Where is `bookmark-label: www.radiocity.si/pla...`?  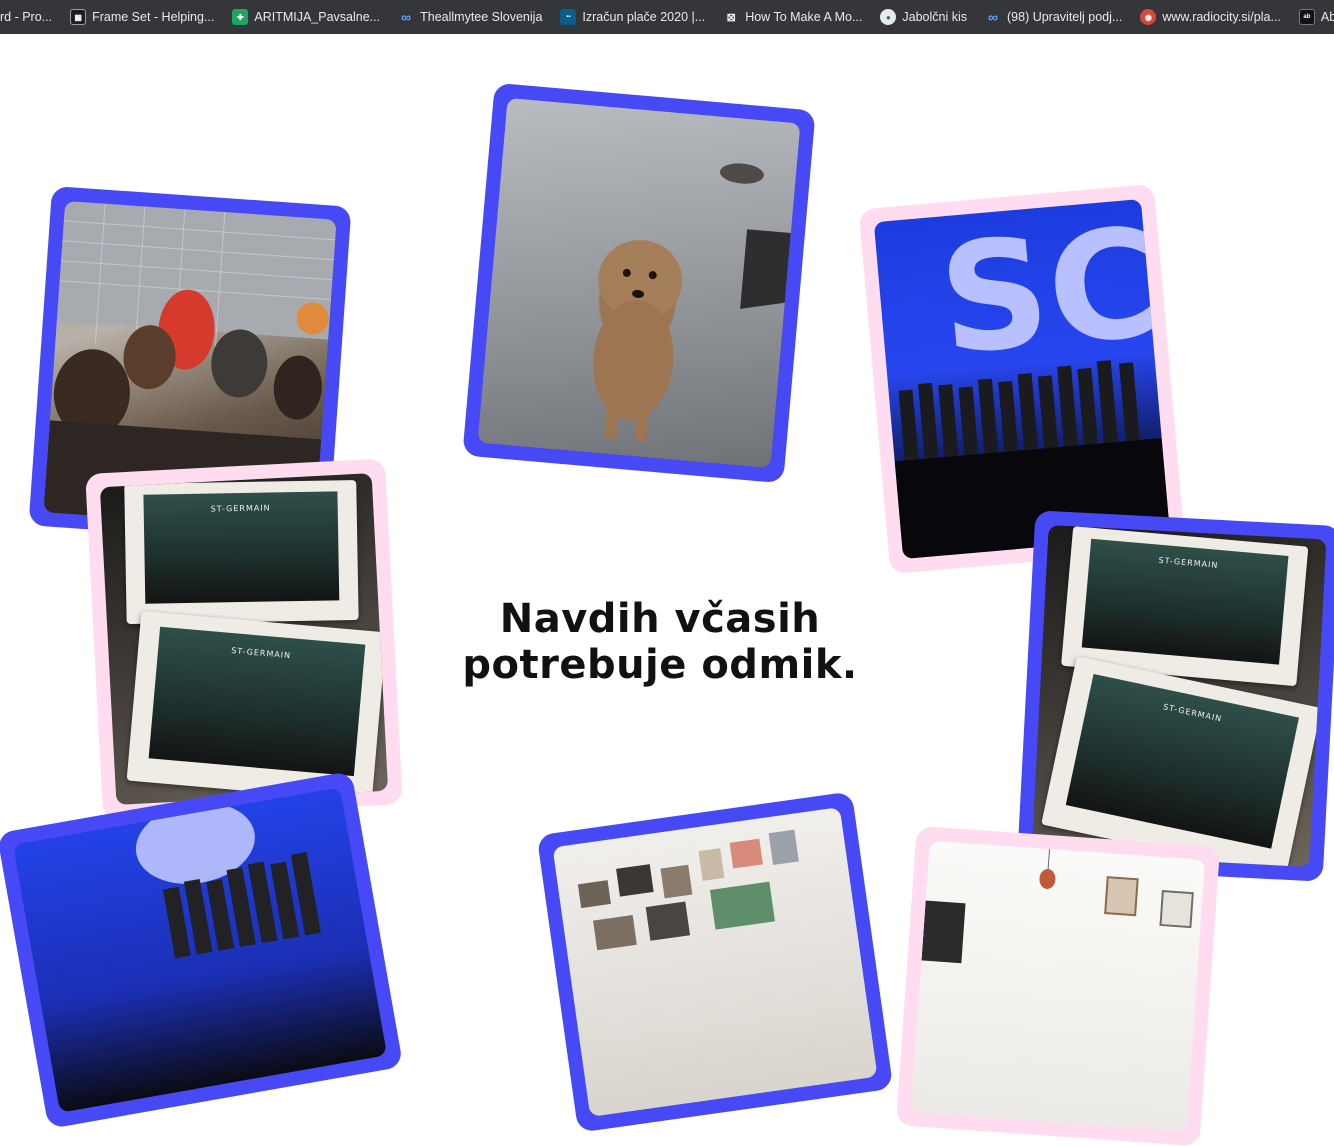
bookmark-label: www.radiocity.si/pla... is located at coordinates (1221, 17).